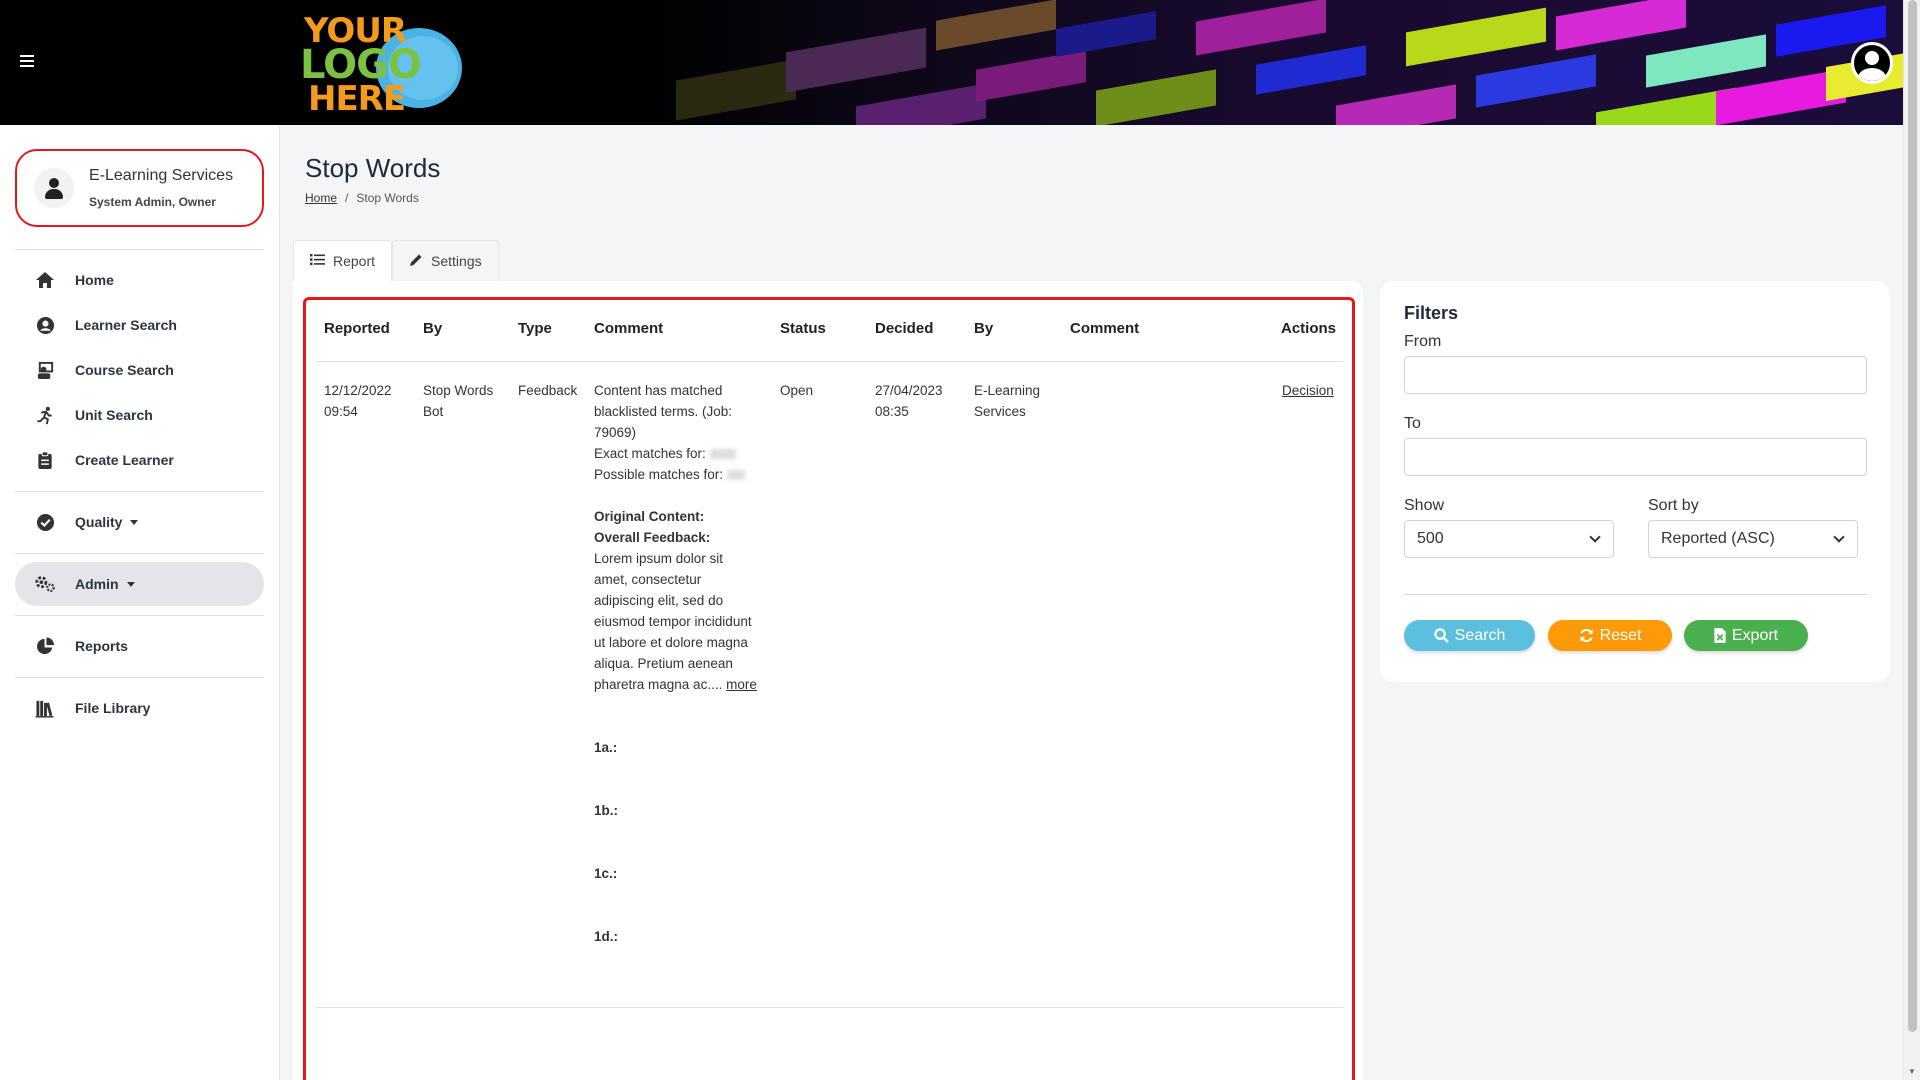 The width and height of the screenshot is (1920, 1080). Describe the element at coordinates (803, 328) in the screenshot. I see `column-header-status: Status` at that location.